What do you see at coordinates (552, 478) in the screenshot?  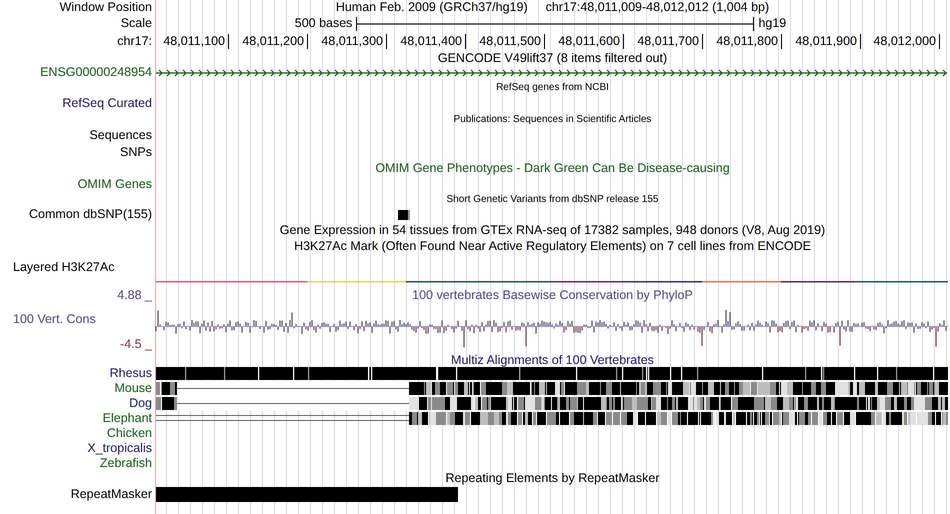 I see `track-title: Repeating Elements by RepeatMasker` at bounding box center [552, 478].